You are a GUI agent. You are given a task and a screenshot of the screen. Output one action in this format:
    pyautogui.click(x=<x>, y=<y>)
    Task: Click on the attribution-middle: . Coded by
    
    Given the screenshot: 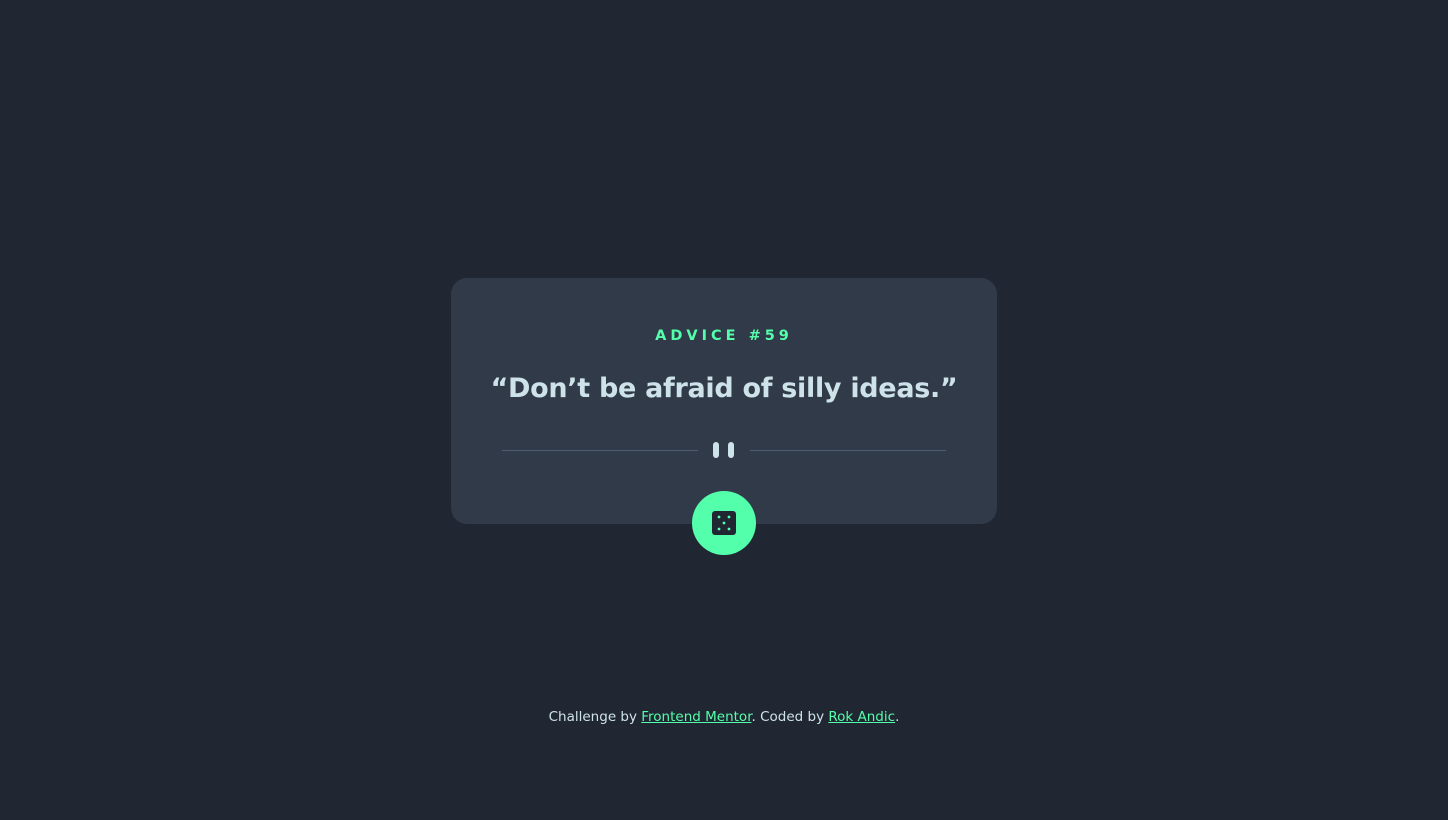 What is the action you would take?
    pyautogui.click(x=790, y=717)
    